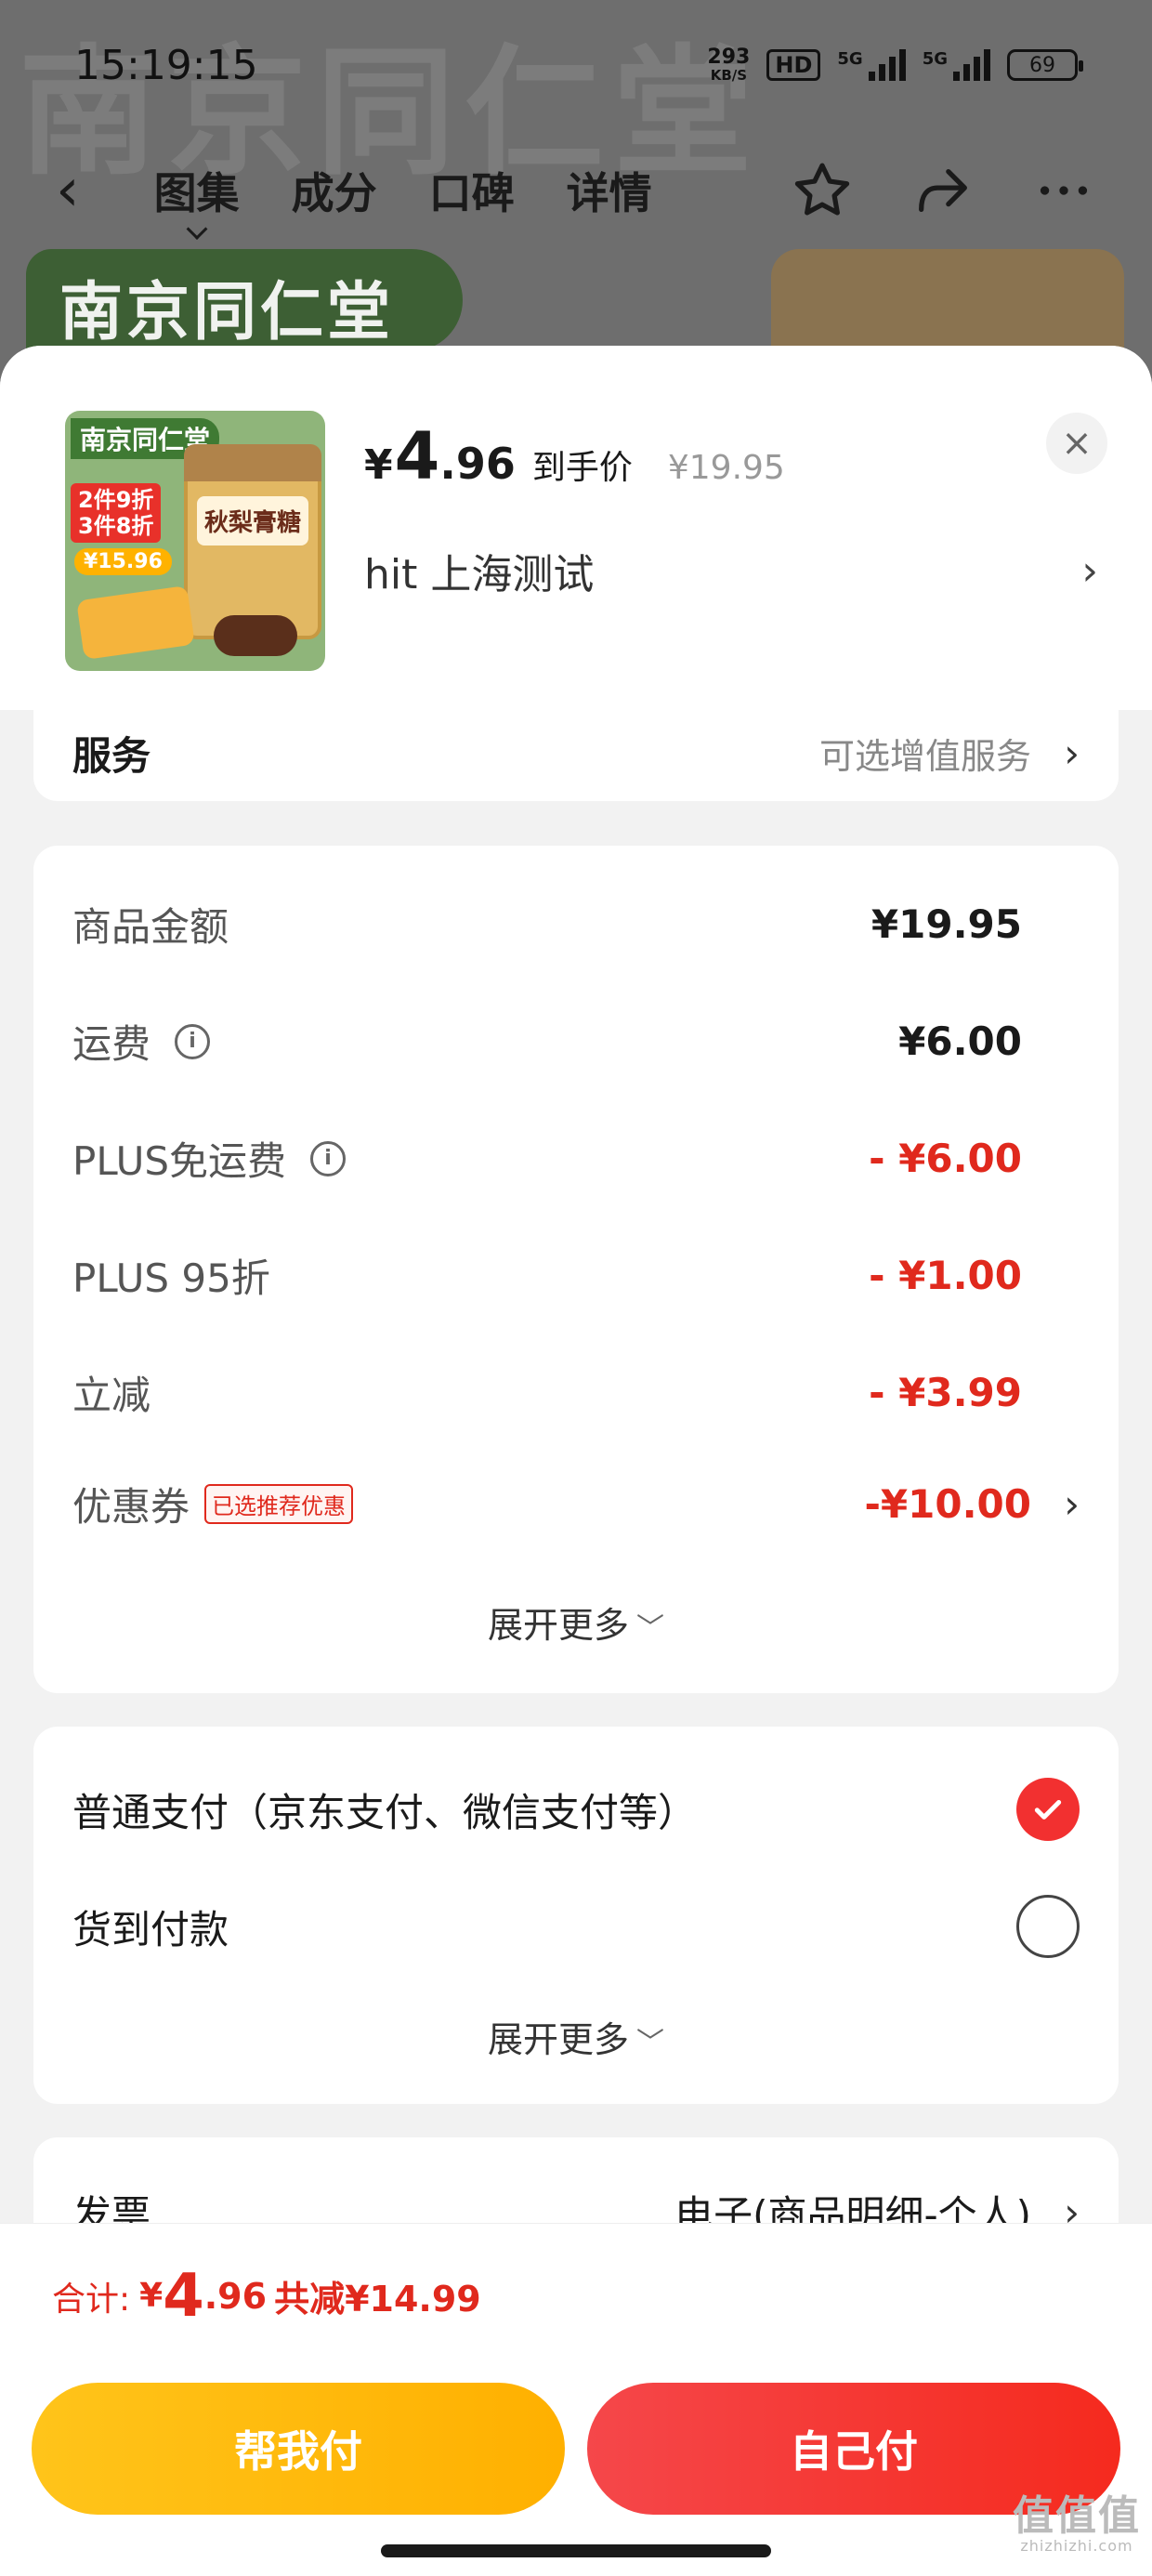 This screenshot has width=1152, height=2576. Describe the element at coordinates (68, 190) in the screenshot. I see `back-icon: ‹` at that location.